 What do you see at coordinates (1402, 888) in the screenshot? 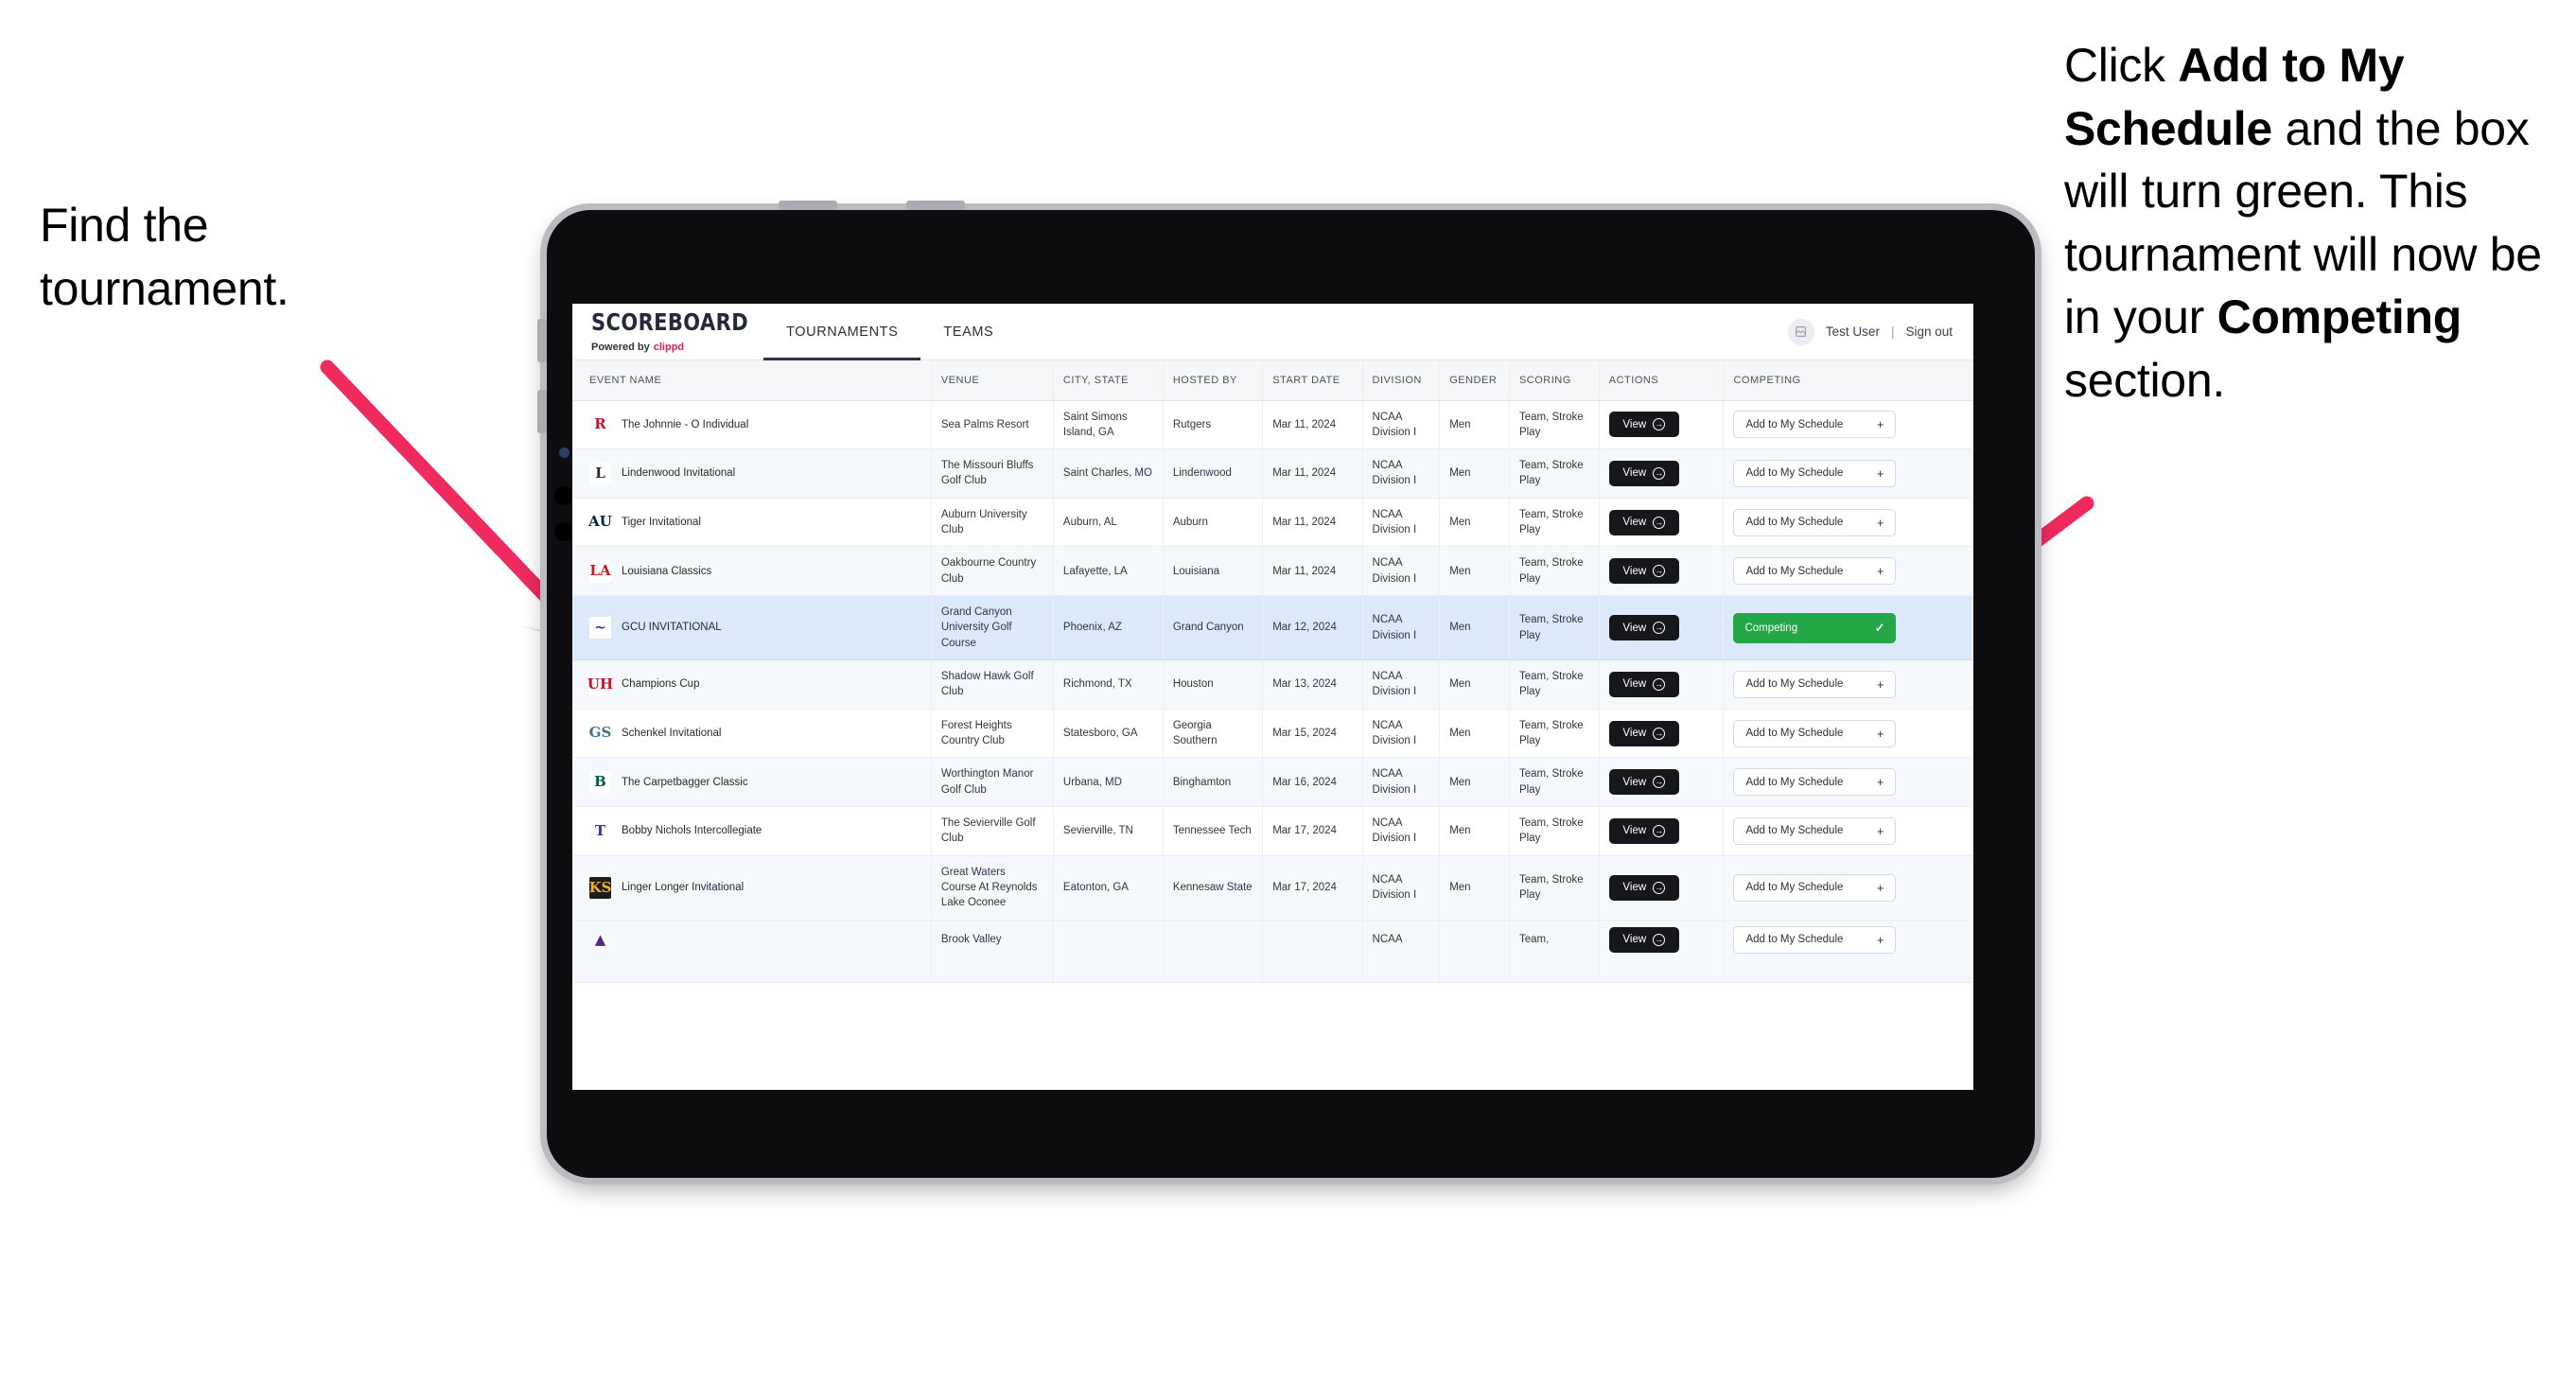
I see `cell-division: NCAA Division I` at bounding box center [1402, 888].